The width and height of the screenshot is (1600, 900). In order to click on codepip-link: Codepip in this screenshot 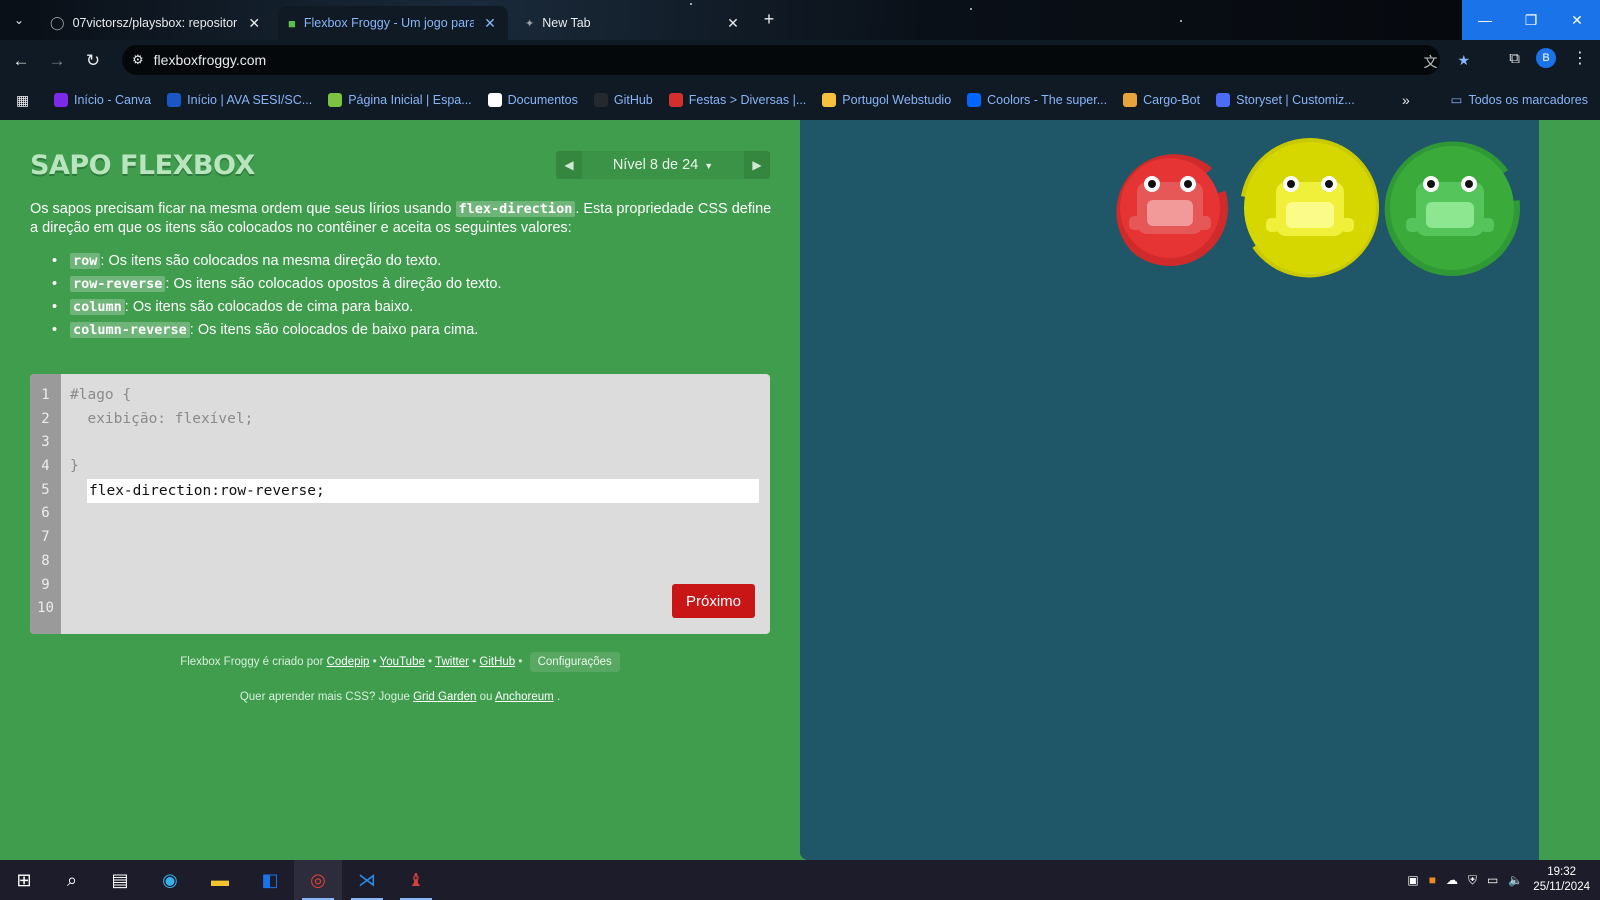, I will do `click(348, 662)`.